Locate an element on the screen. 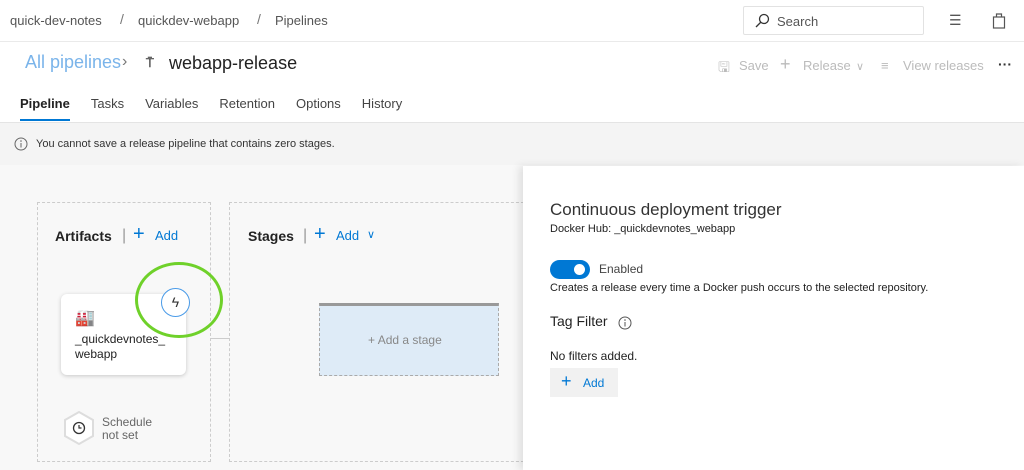  search-input: Search is located at coordinates (833, 20).